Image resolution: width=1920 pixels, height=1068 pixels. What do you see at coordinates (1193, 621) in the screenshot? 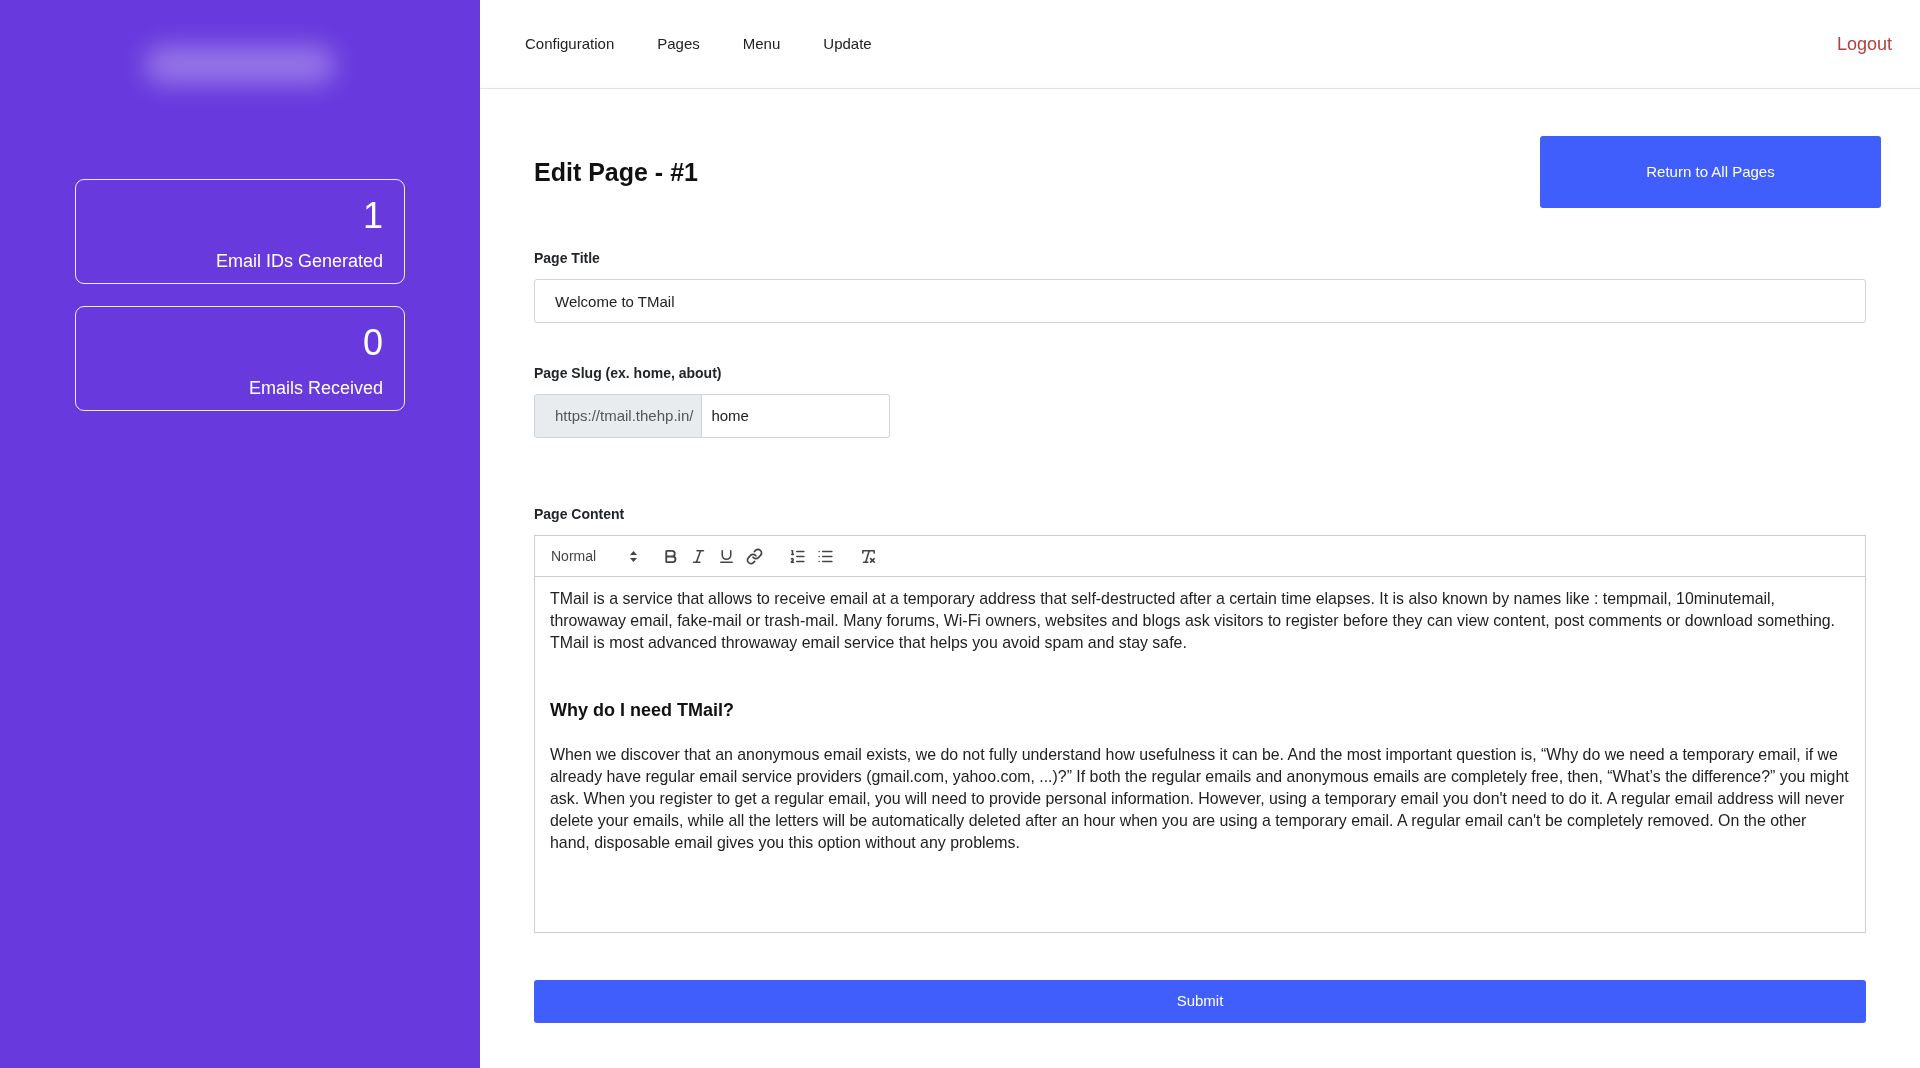
I see `paragraph-text: TMail is a service that allows to receive email at a temporary address that self-destructed after a certain time elapses. It is also known by names like : tempmail, 10minutemail, throwaway email, fake-mail or trash-mail. Many forums, Wi-Fi owners, websites and blogs ask visitors to register before they can view content, post comments or download something. TMail is most advanced throwaway email service that helps you avoid spam and stay safe.` at bounding box center [1193, 621].